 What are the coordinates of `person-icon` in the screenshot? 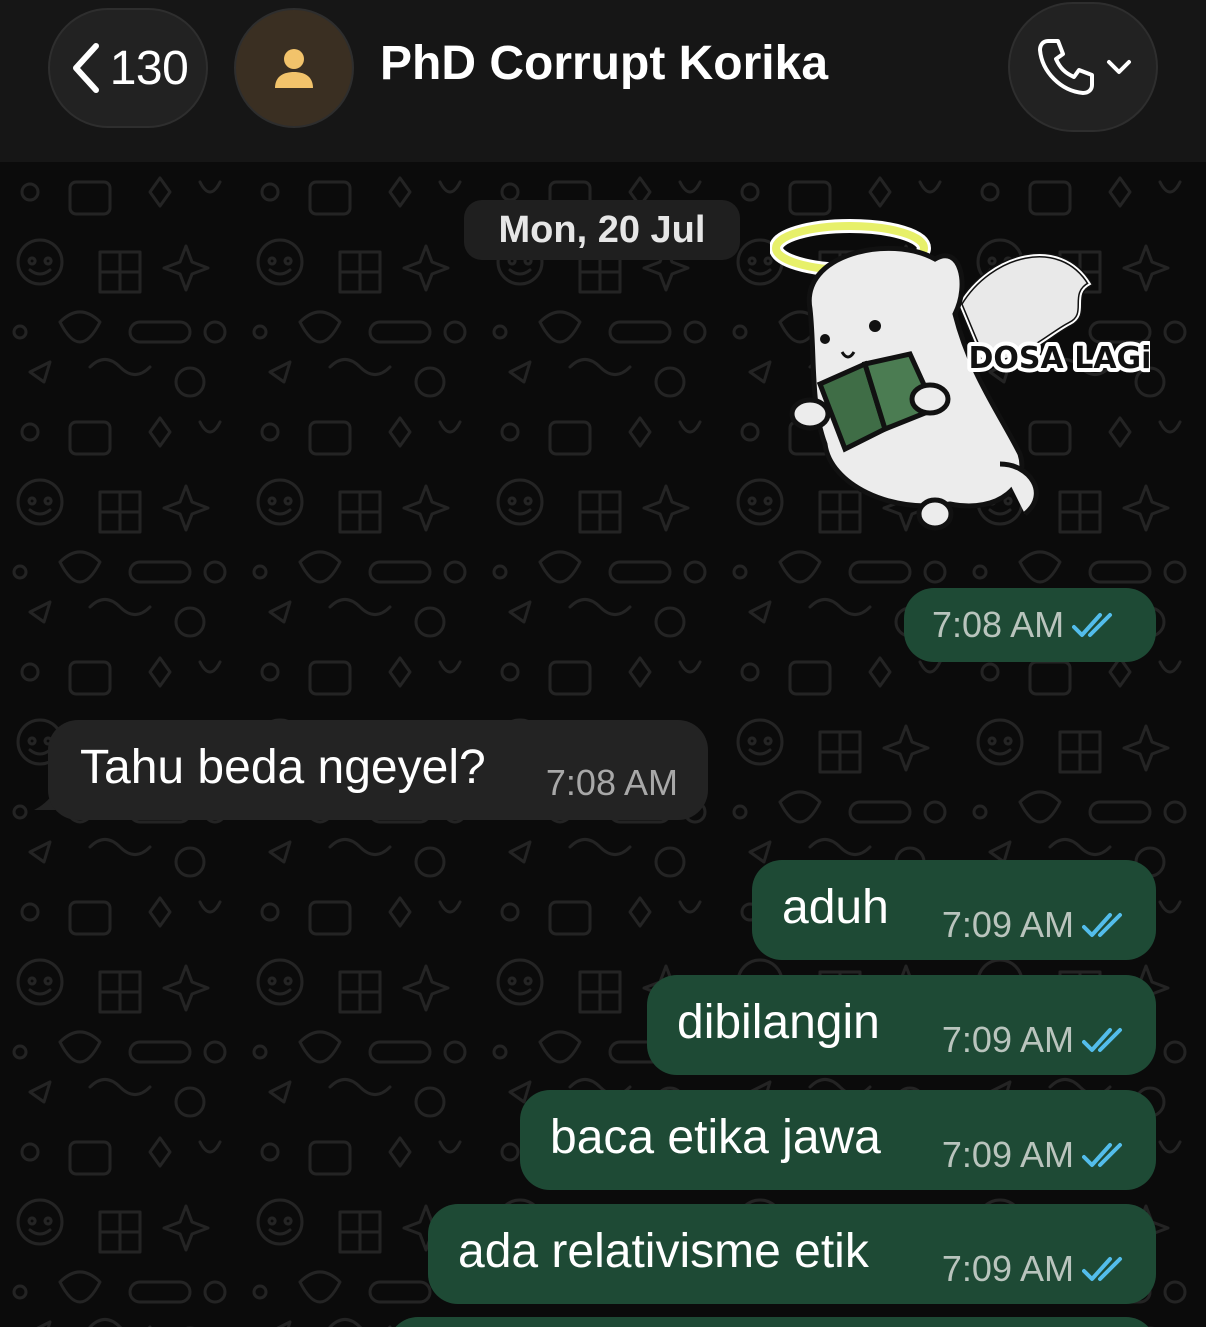 It's located at (294, 68).